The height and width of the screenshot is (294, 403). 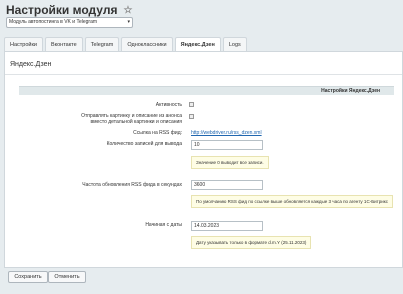 I want to click on chevron-down-icon: ▾, so click(x=128, y=22).